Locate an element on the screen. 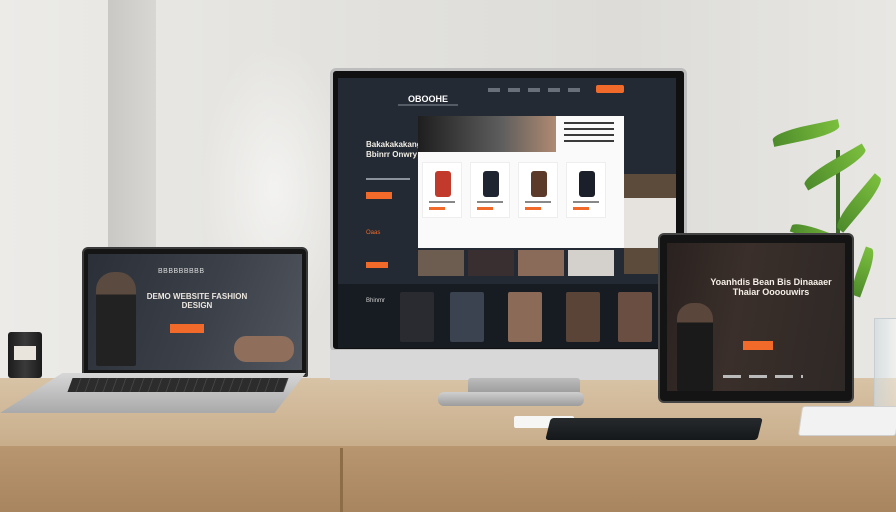 The height and width of the screenshot is (512, 896). monitor-card-banner is located at coordinates (487, 134).